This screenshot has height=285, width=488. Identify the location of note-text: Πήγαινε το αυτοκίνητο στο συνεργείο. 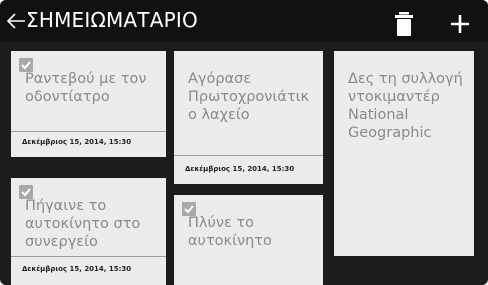
(83, 224).